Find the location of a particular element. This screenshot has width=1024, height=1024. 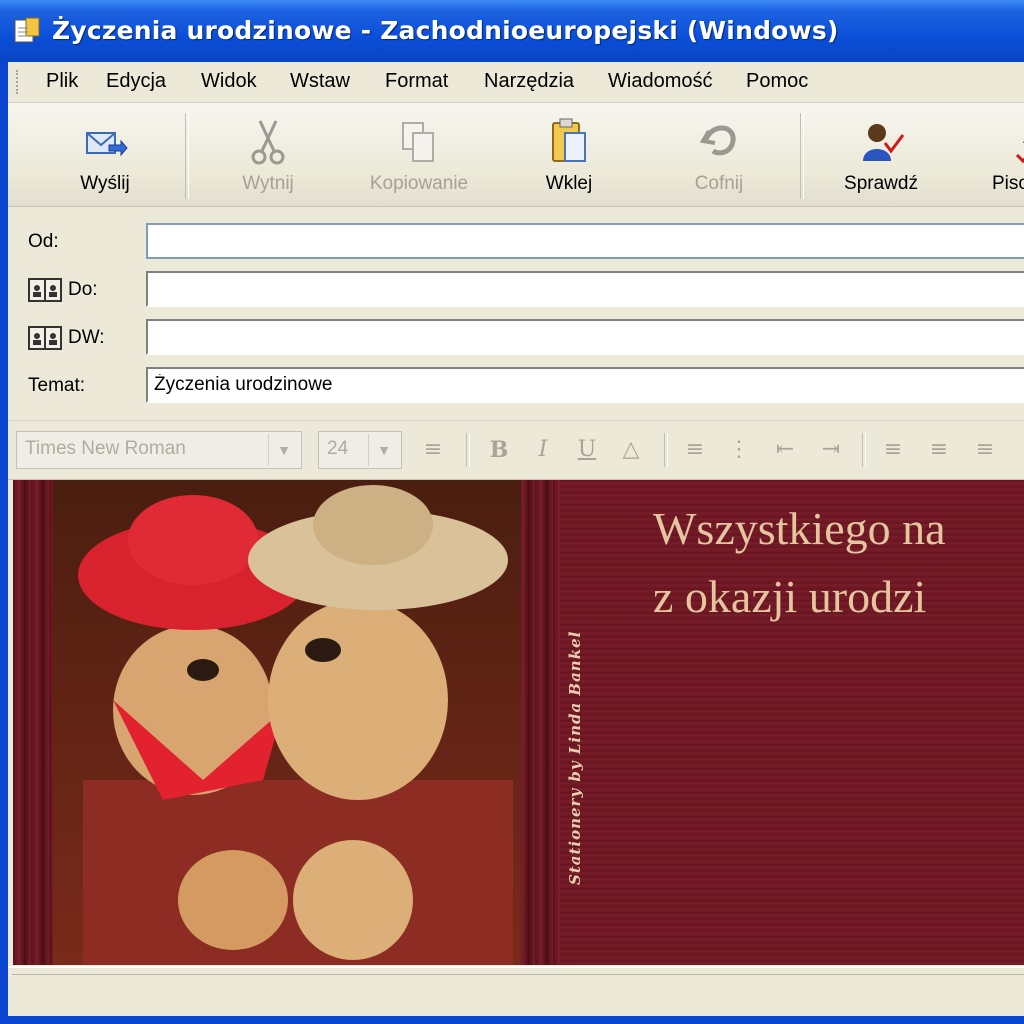

menu-pomoc: Pomoc is located at coordinates (777, 81).